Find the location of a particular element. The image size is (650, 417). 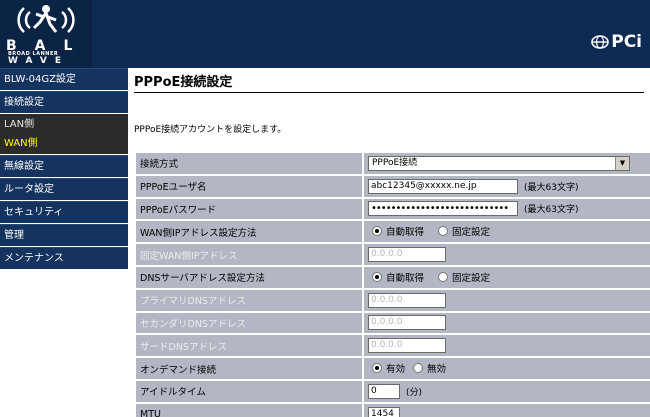

form-row-secondary-dns: セカンダリDNSアドレス 0.0.0.0 is located at coordinates (393, 323).